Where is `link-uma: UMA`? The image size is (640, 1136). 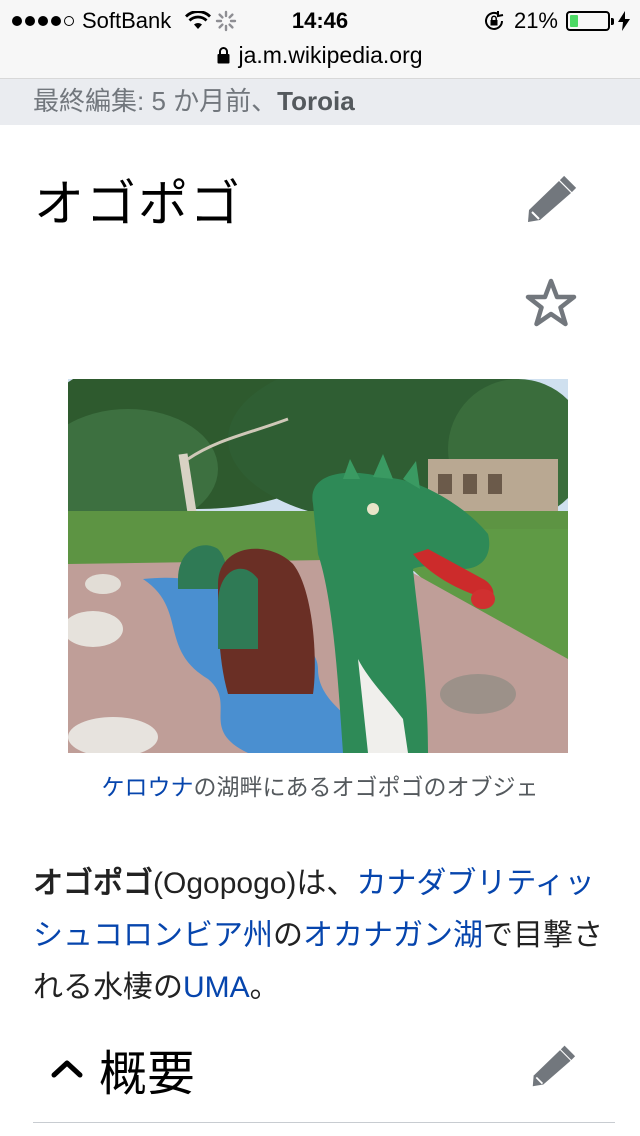 link-uma: UMA is located at coordinates (216, 987).